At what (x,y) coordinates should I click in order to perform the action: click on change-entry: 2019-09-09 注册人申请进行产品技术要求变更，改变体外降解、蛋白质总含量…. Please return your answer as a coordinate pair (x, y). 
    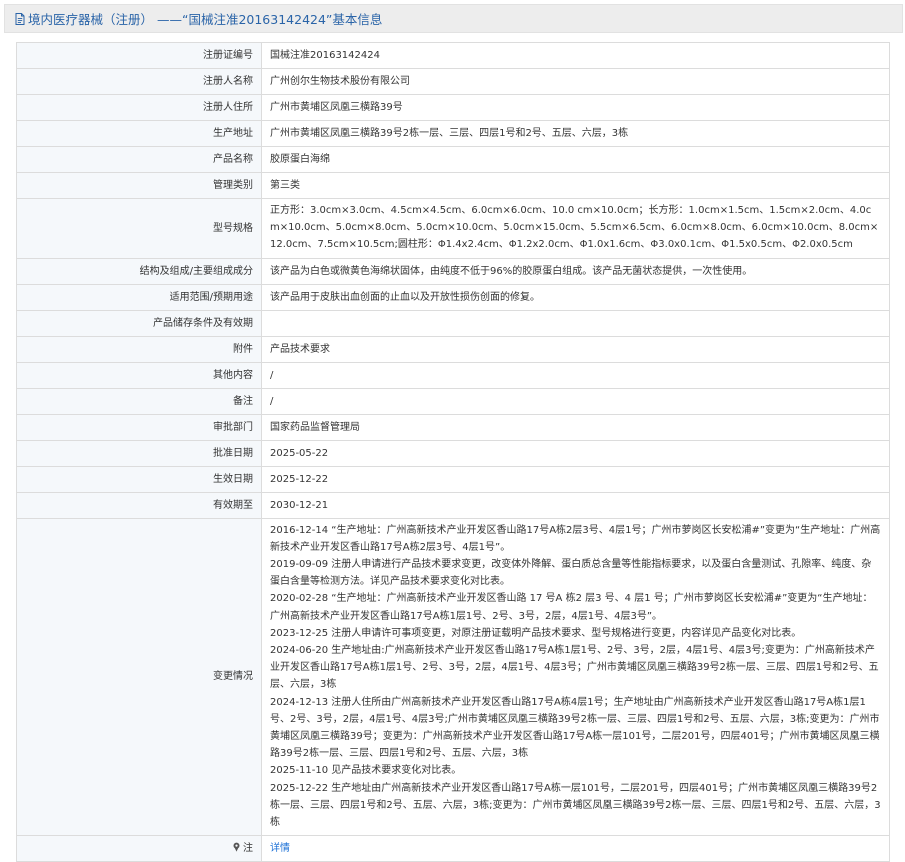
    Looking at the image, I should click on (571, 573).